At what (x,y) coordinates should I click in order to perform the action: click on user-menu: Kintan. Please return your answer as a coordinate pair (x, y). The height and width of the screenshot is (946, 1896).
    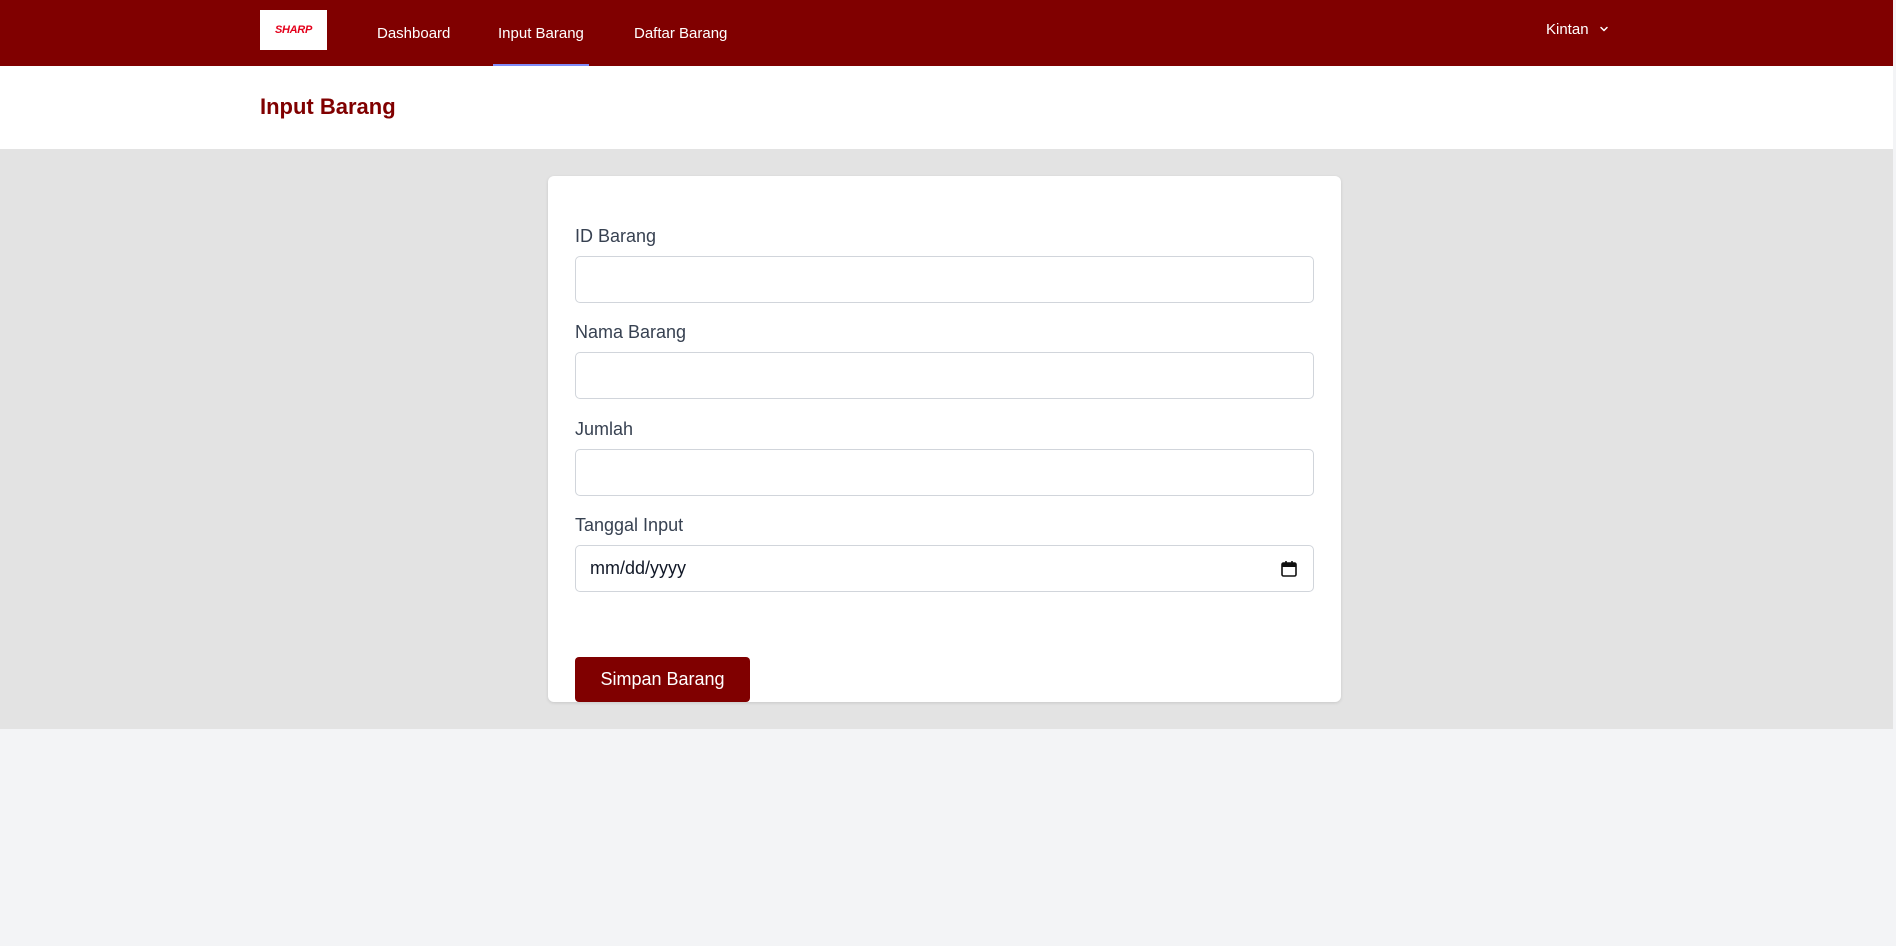
    Looking at the image, I should click on (1577, 29).